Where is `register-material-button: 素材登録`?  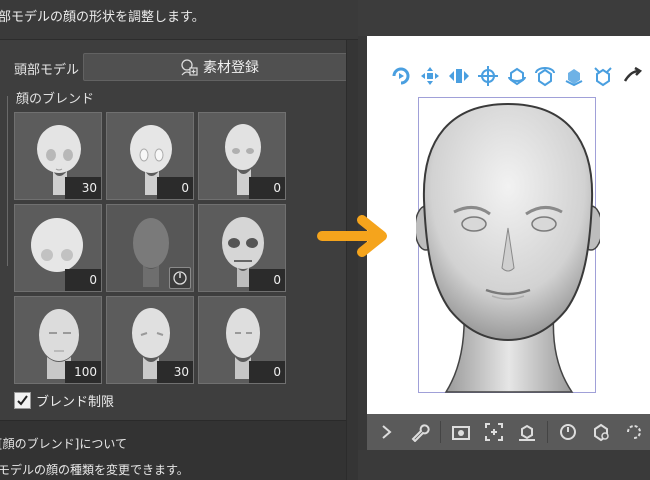
register-material-button: 素材登録 is located at coordinates (219, 67).